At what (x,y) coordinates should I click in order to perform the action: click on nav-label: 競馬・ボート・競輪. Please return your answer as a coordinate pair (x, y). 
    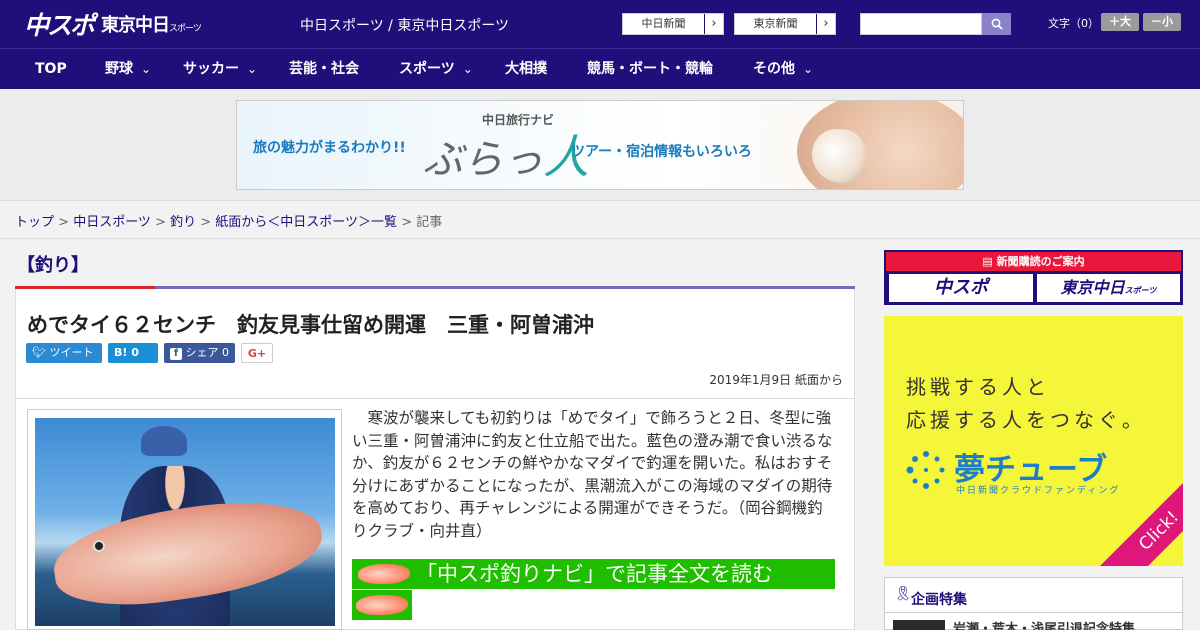
    Looking at the image, I should click on (650, 69).